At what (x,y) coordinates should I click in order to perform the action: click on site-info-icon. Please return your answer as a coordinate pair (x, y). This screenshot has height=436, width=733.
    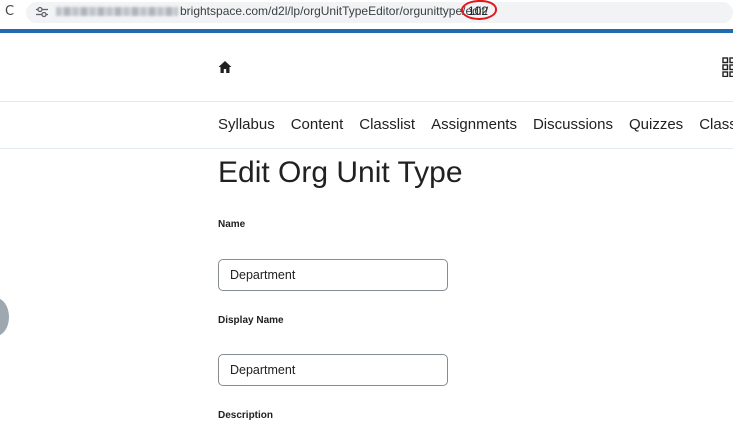
    Looking at the image, I should click on (42, 12).